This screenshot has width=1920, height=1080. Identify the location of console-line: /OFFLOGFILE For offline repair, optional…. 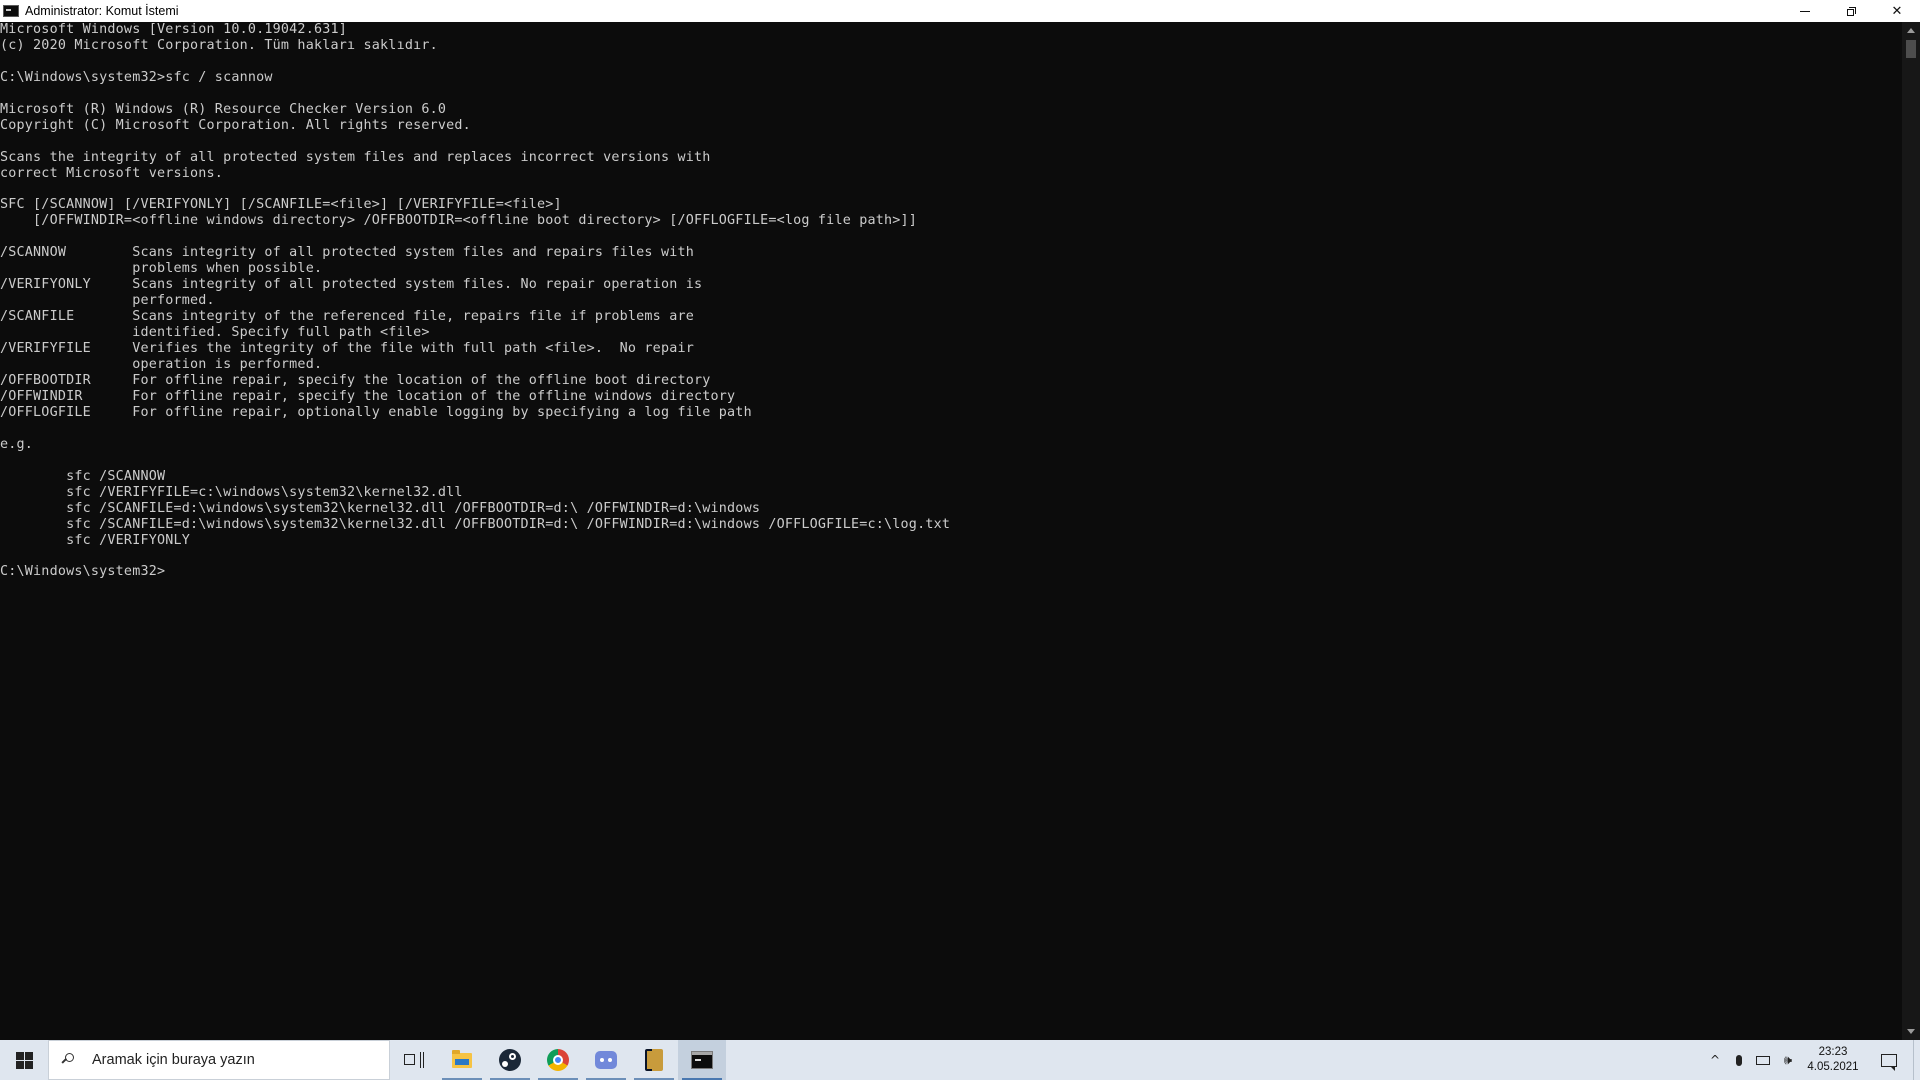
(376, 412).